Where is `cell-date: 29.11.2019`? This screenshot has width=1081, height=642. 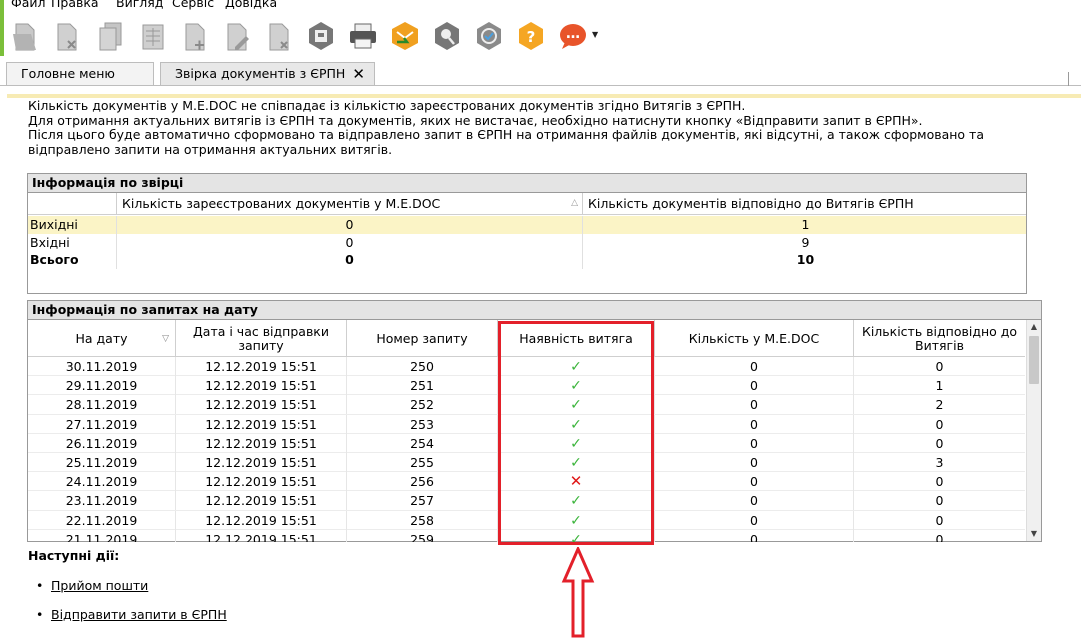 cell-date: 29.11.2019 is located at coordinates (101, 386).